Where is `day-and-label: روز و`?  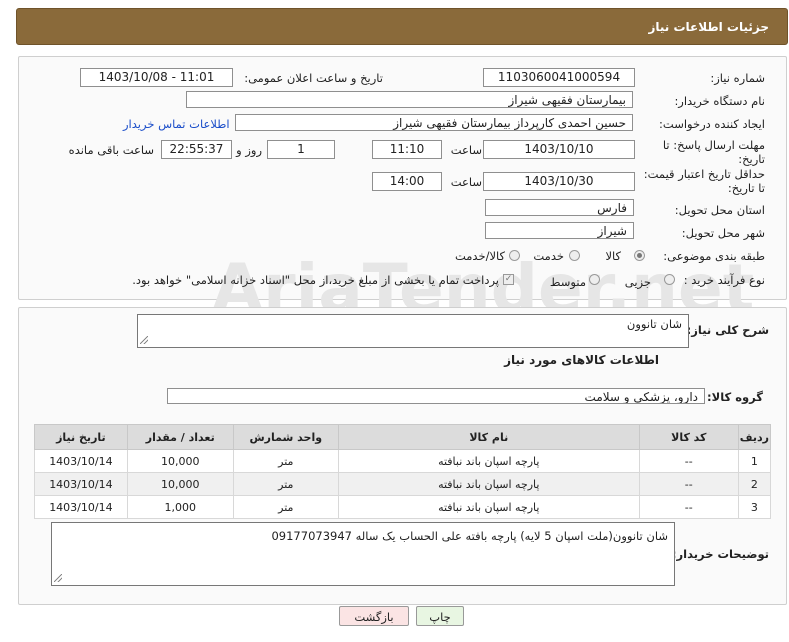
day-and-label: روز و is located at coordinates (249, 150).